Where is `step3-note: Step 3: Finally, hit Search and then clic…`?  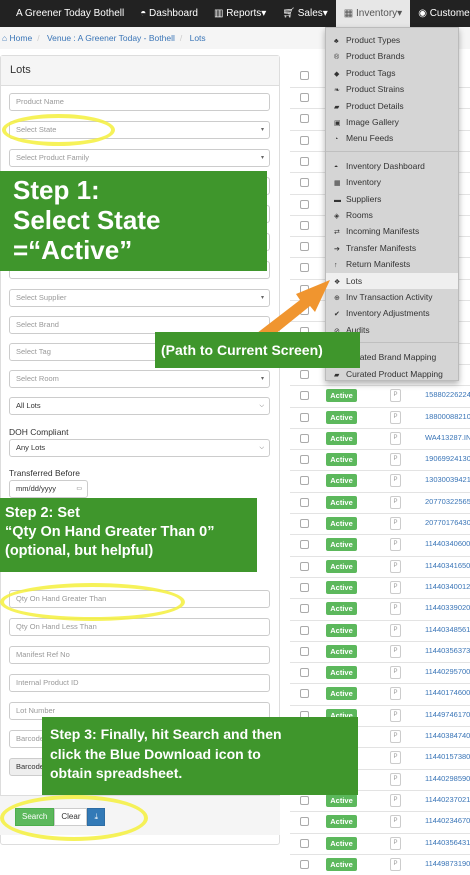 step3-note: Step 3: Finally, hit Search and then clic… is located at coordinates (200, 756).